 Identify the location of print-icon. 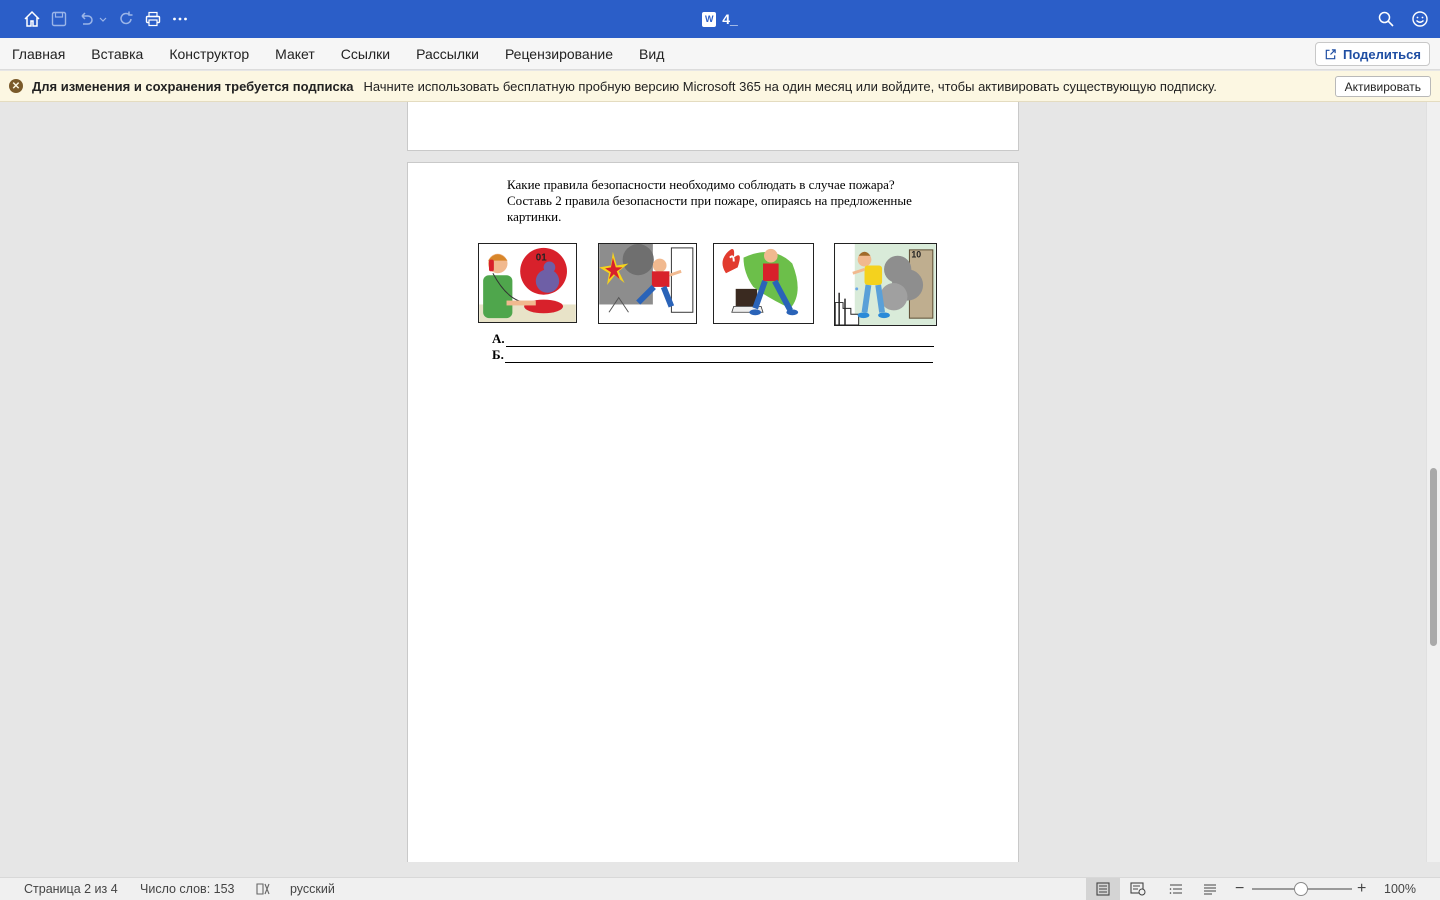
(153, 19).